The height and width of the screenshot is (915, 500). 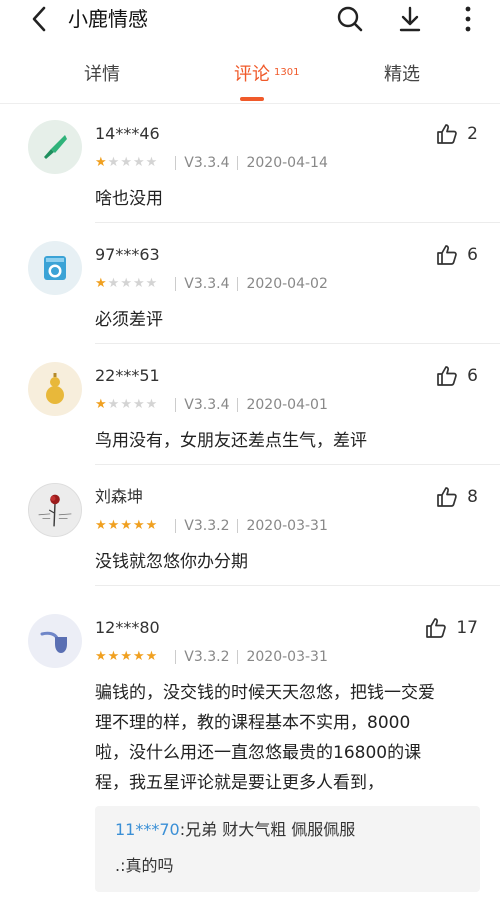 I want to click on top-bar: 小鹿情感, so click(x=250, y=20).